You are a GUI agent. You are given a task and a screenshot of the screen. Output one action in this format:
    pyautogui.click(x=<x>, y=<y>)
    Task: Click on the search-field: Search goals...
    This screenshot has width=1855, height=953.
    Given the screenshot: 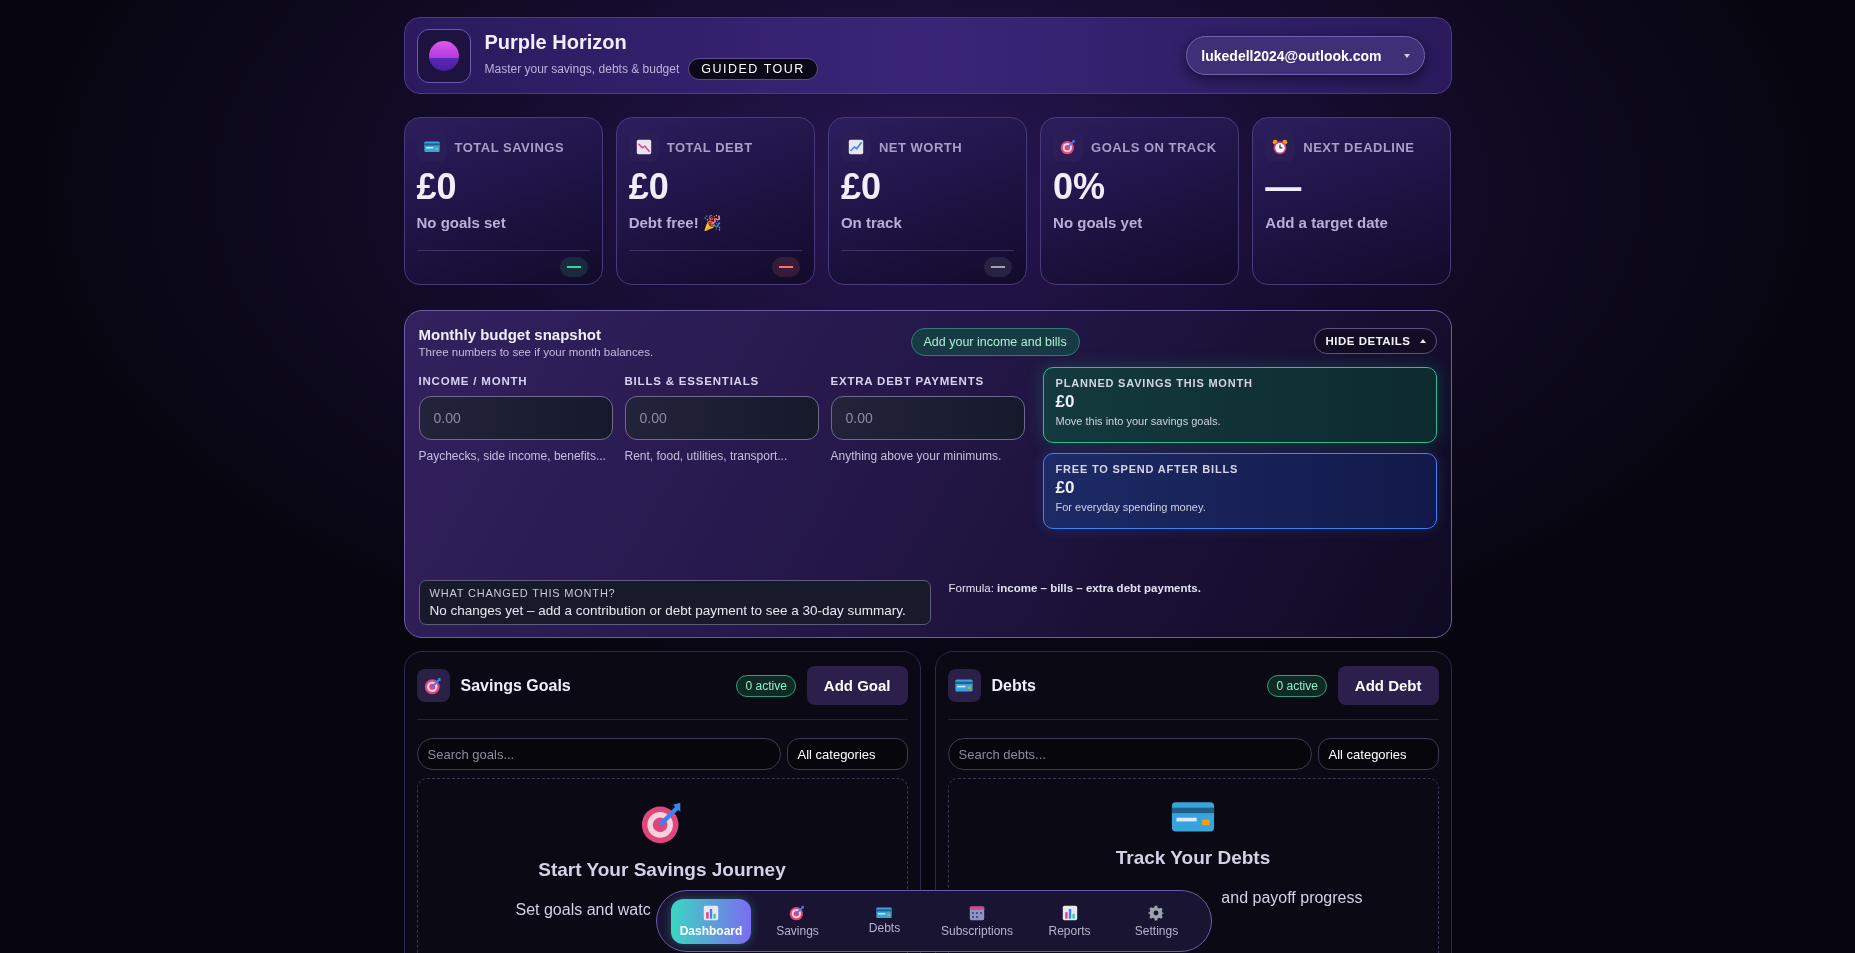 What is the action you would take?
    pyautogui.click(x=598, y=754)
    